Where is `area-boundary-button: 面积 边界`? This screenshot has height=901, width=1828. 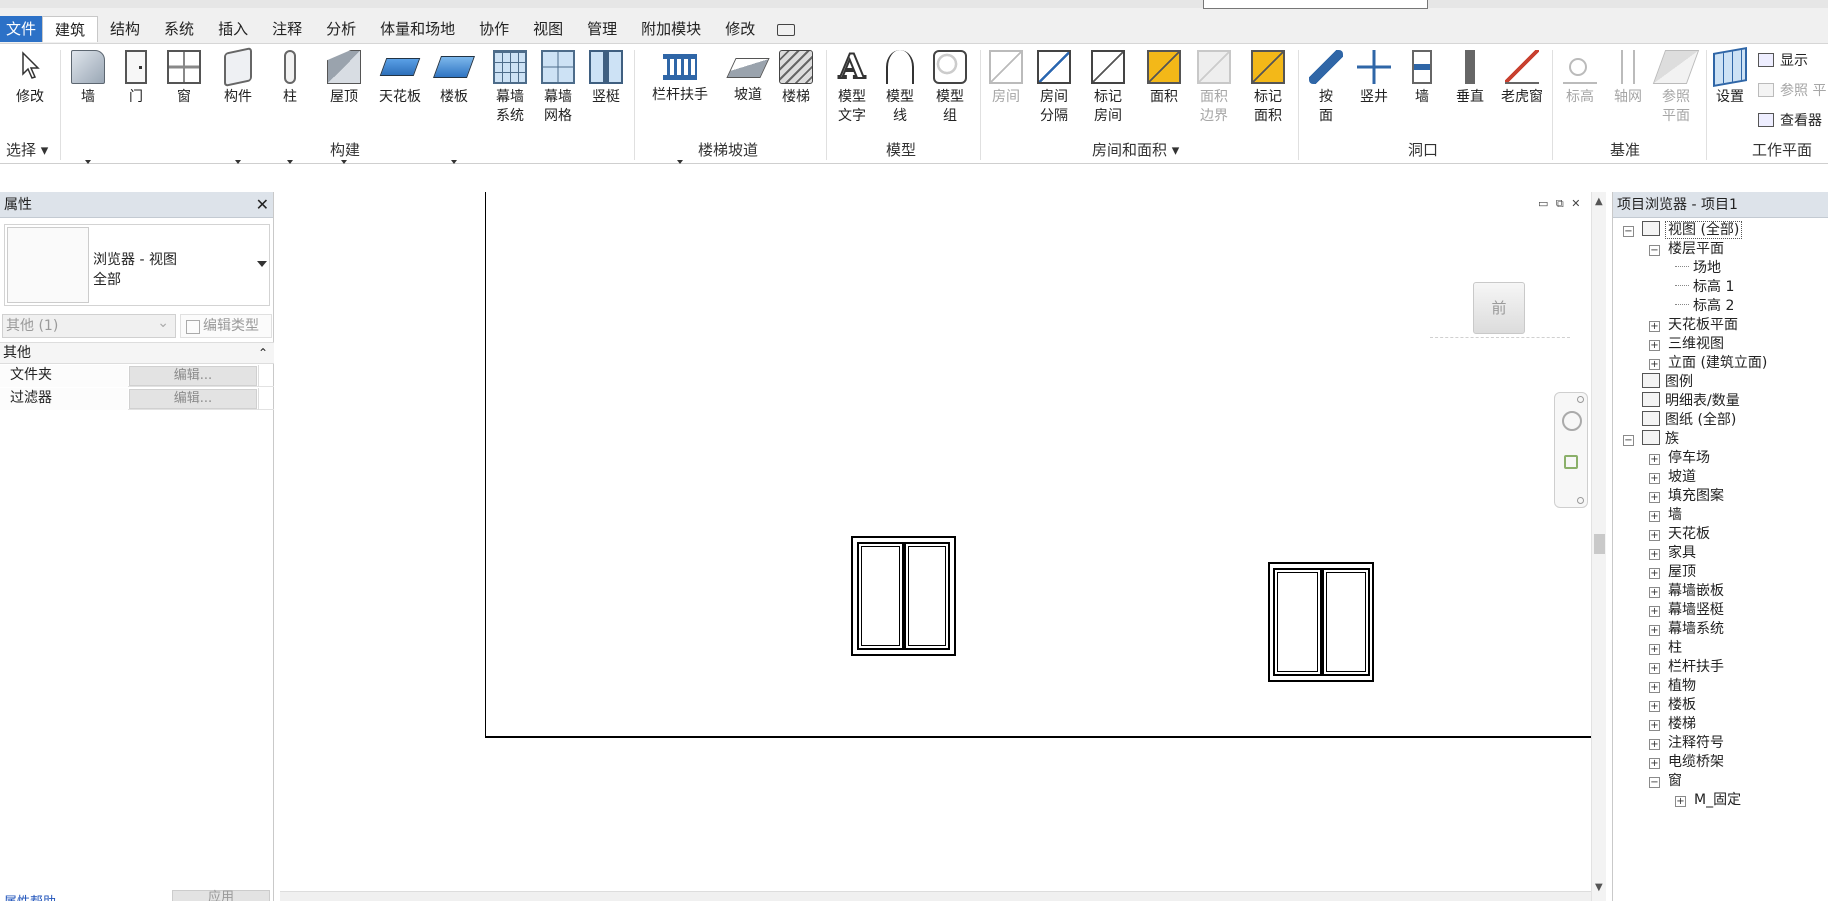 area-boundary-button: 面积 边界 is located at coordinates (1214, 87).